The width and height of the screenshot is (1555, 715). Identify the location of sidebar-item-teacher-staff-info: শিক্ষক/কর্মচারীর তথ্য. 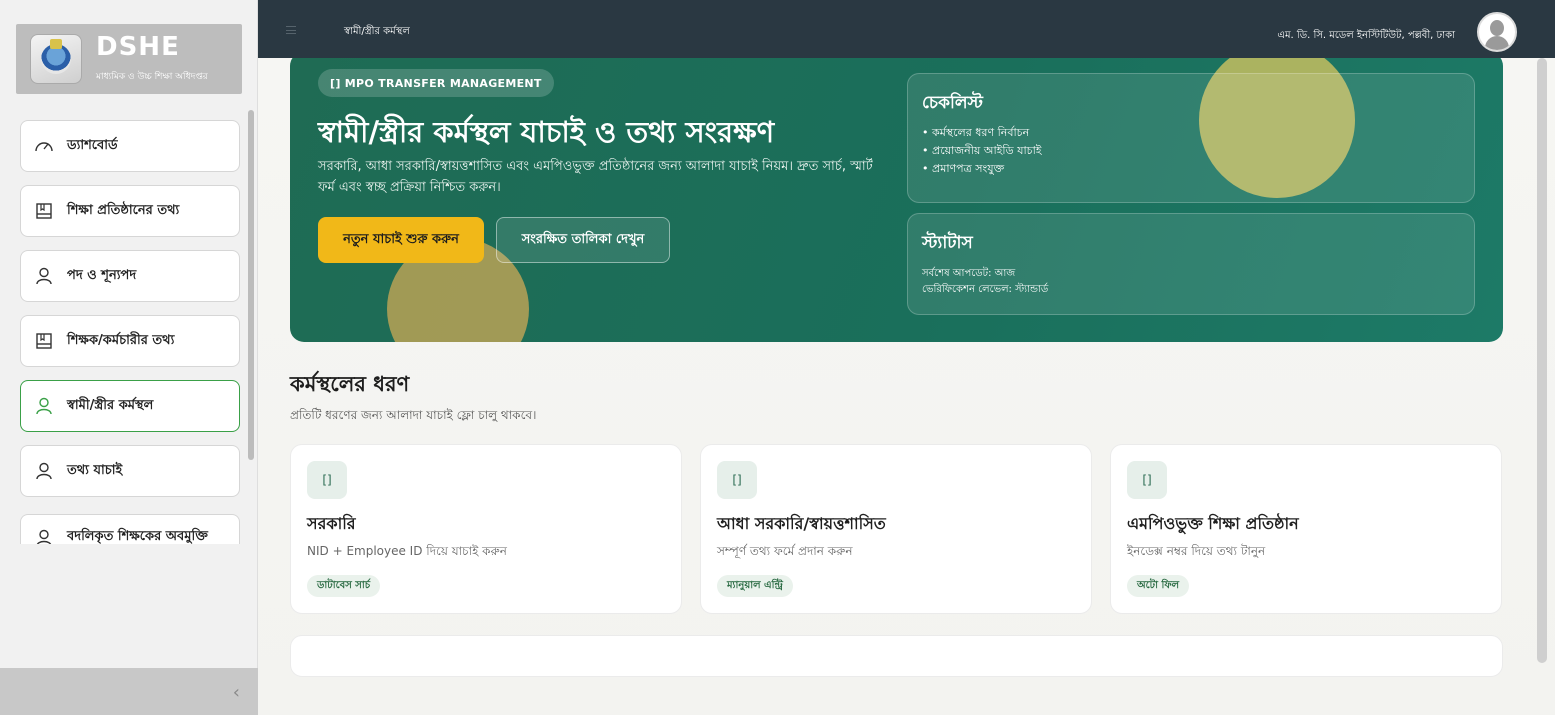
(130, 341).